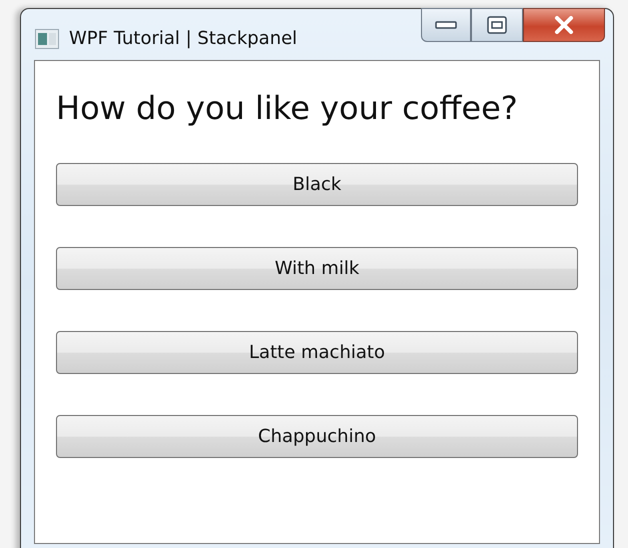 The image size is (628, 548). I want to click on minimize-icon, so click(446, 25).